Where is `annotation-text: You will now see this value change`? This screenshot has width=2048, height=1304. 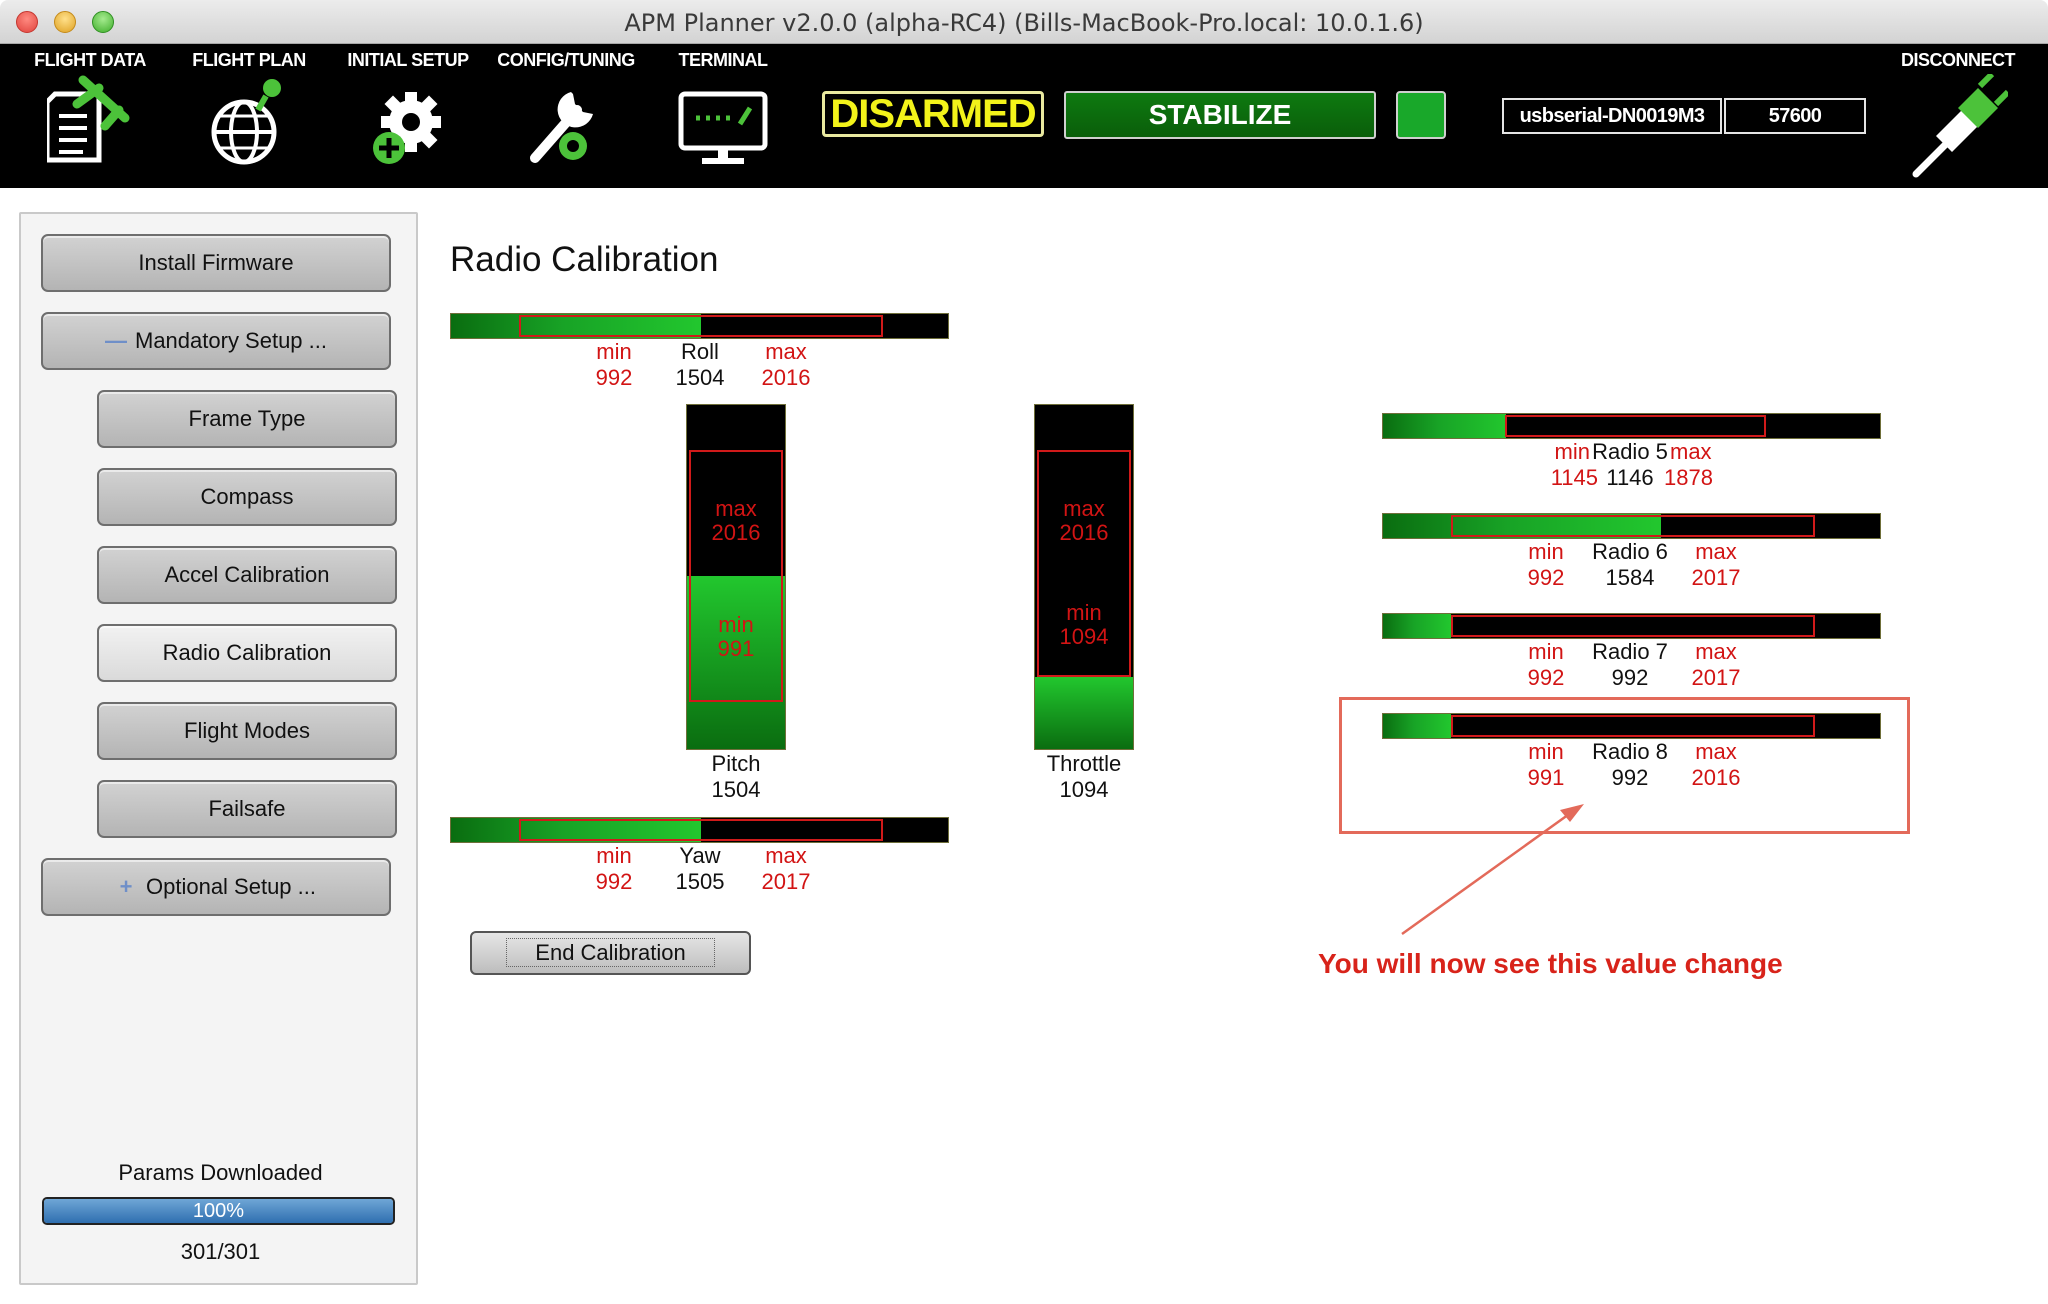
annotation-text: You will now see this value change is located at coordinates (1550, 963).